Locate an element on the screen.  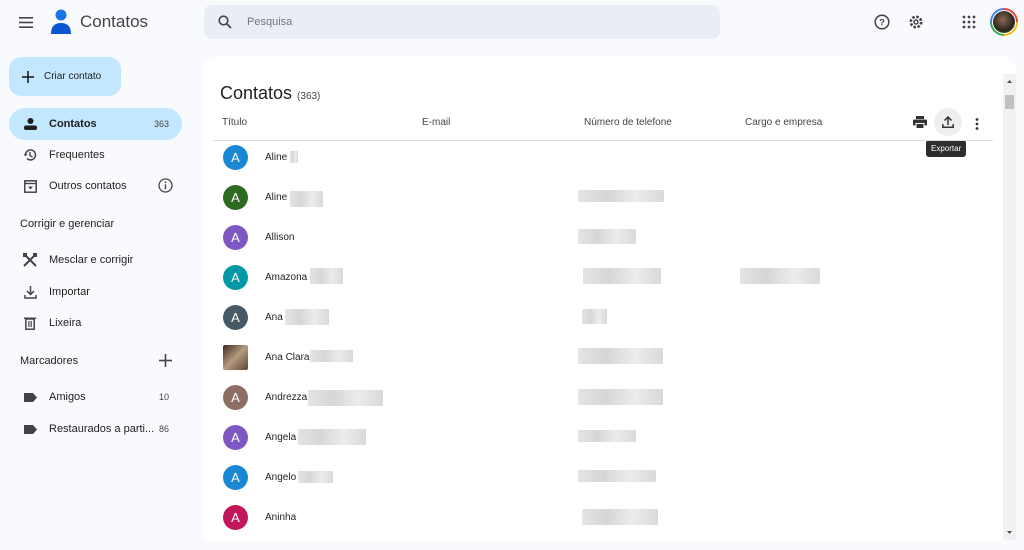
export-button is located at coordinates (948, 122).